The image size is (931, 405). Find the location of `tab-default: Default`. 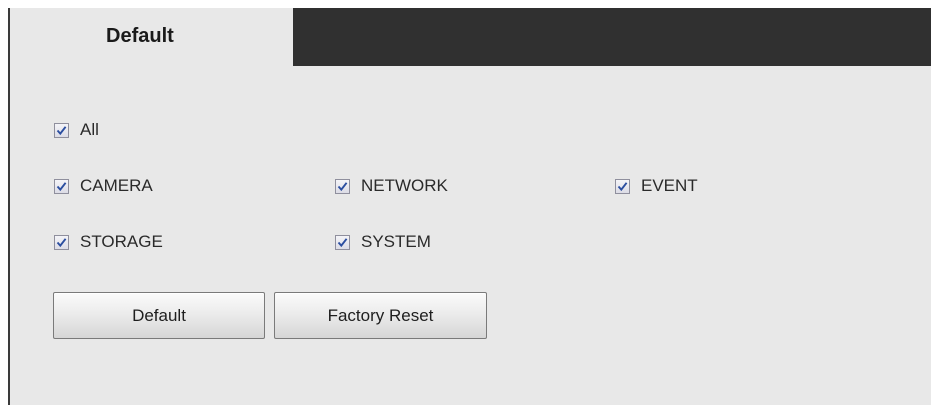

tab-default: Default is located at coordinates (151, 37).